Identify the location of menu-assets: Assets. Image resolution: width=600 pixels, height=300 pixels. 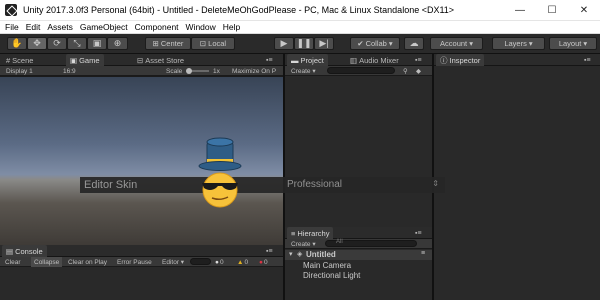
(61, 27).